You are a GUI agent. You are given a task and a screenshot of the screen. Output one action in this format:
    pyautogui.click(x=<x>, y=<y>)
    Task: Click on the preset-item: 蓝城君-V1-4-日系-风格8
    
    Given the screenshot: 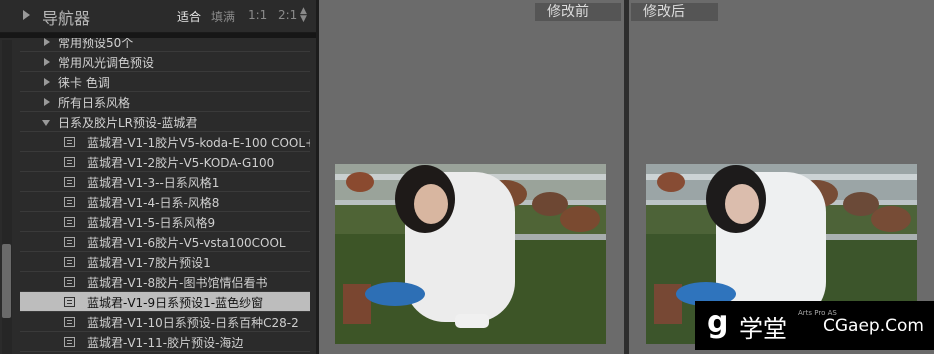 What is the action you would take?
    pyautogui.click(x=165, y=202)
    